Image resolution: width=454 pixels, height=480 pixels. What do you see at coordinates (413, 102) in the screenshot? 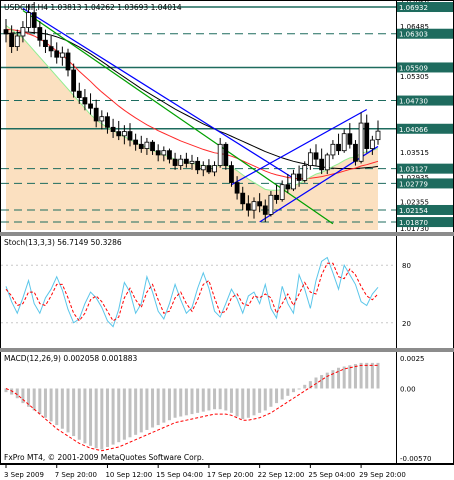
I see `level-tag-label: 1.04730` at bounding box center [413, 102].